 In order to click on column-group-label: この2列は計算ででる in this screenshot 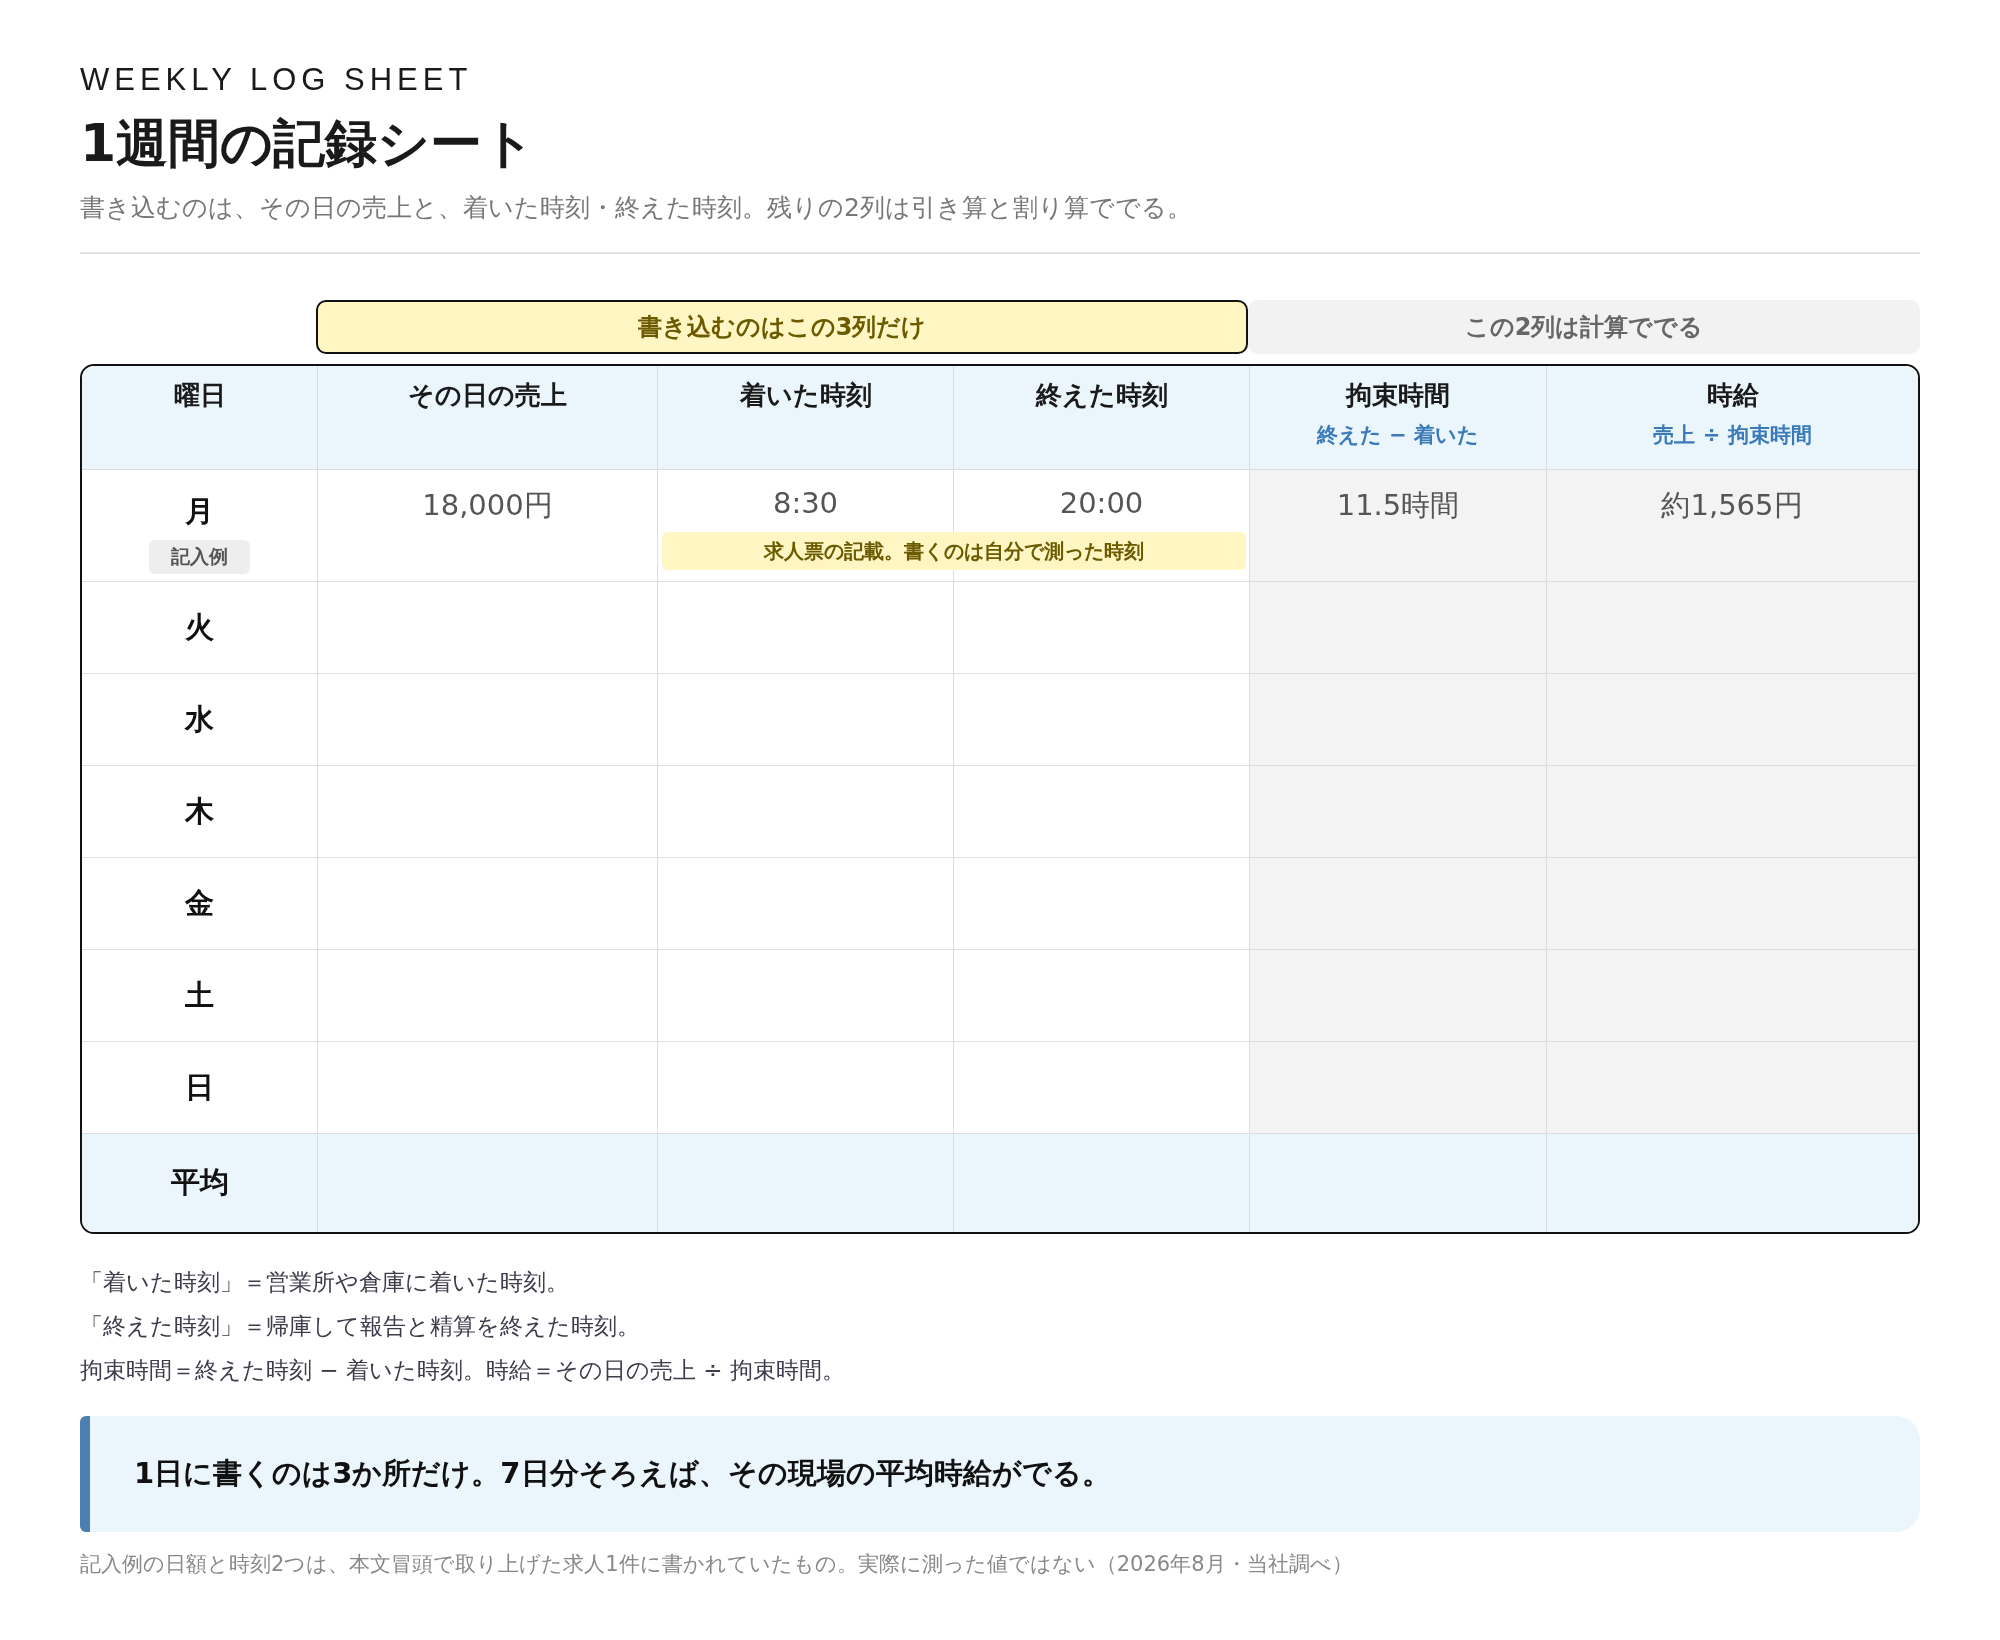, I will do `click(1584, 327)`.